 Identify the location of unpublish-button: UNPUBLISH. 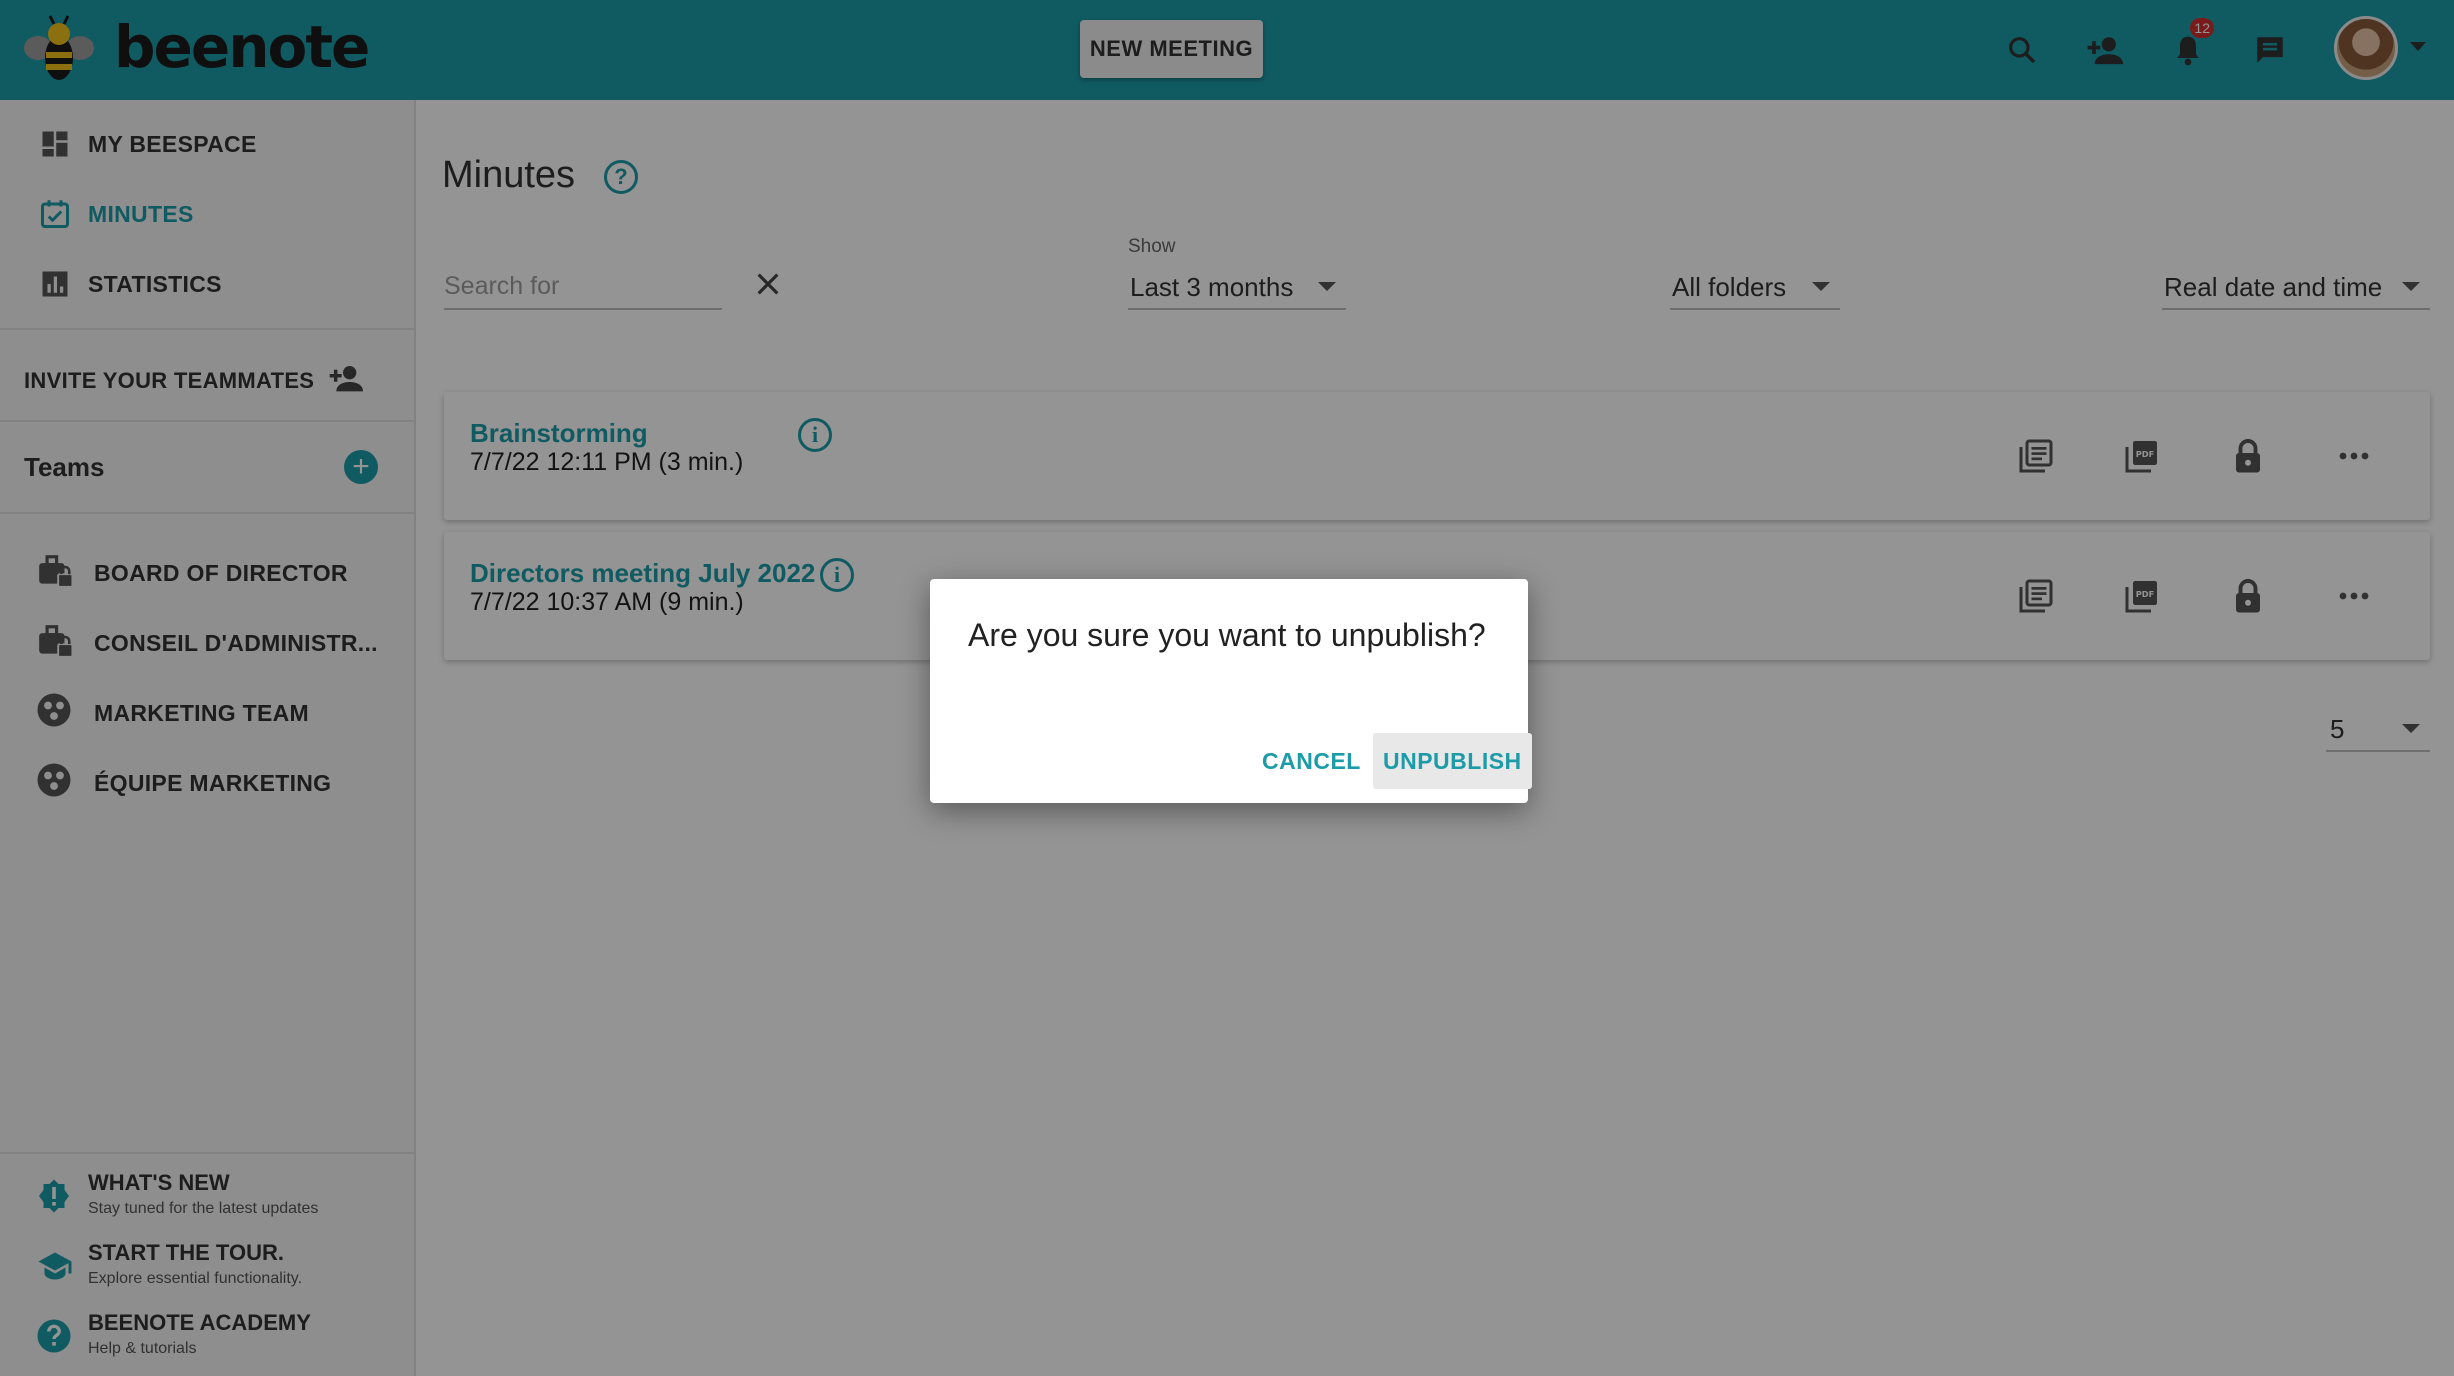
(1452, 761).